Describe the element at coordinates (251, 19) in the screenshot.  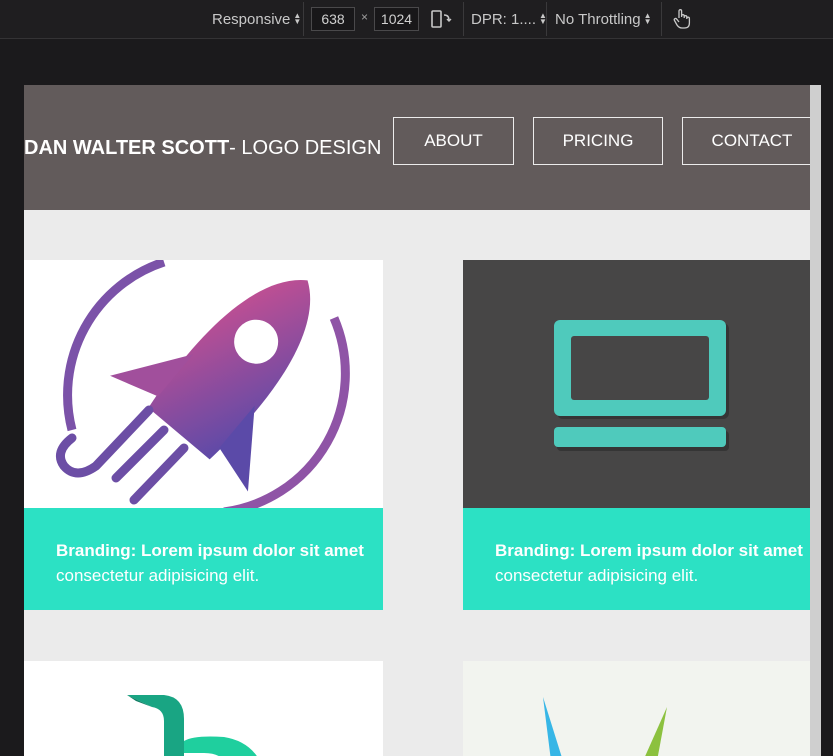
I see `device-mode-label: Responsive` at that location.